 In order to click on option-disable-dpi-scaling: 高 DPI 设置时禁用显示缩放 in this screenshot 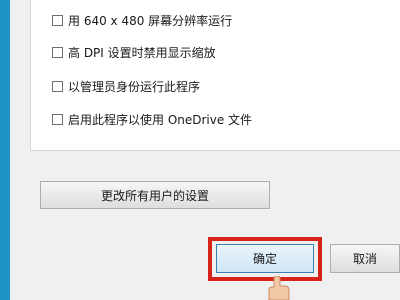, I will do `click(134, 52)`.